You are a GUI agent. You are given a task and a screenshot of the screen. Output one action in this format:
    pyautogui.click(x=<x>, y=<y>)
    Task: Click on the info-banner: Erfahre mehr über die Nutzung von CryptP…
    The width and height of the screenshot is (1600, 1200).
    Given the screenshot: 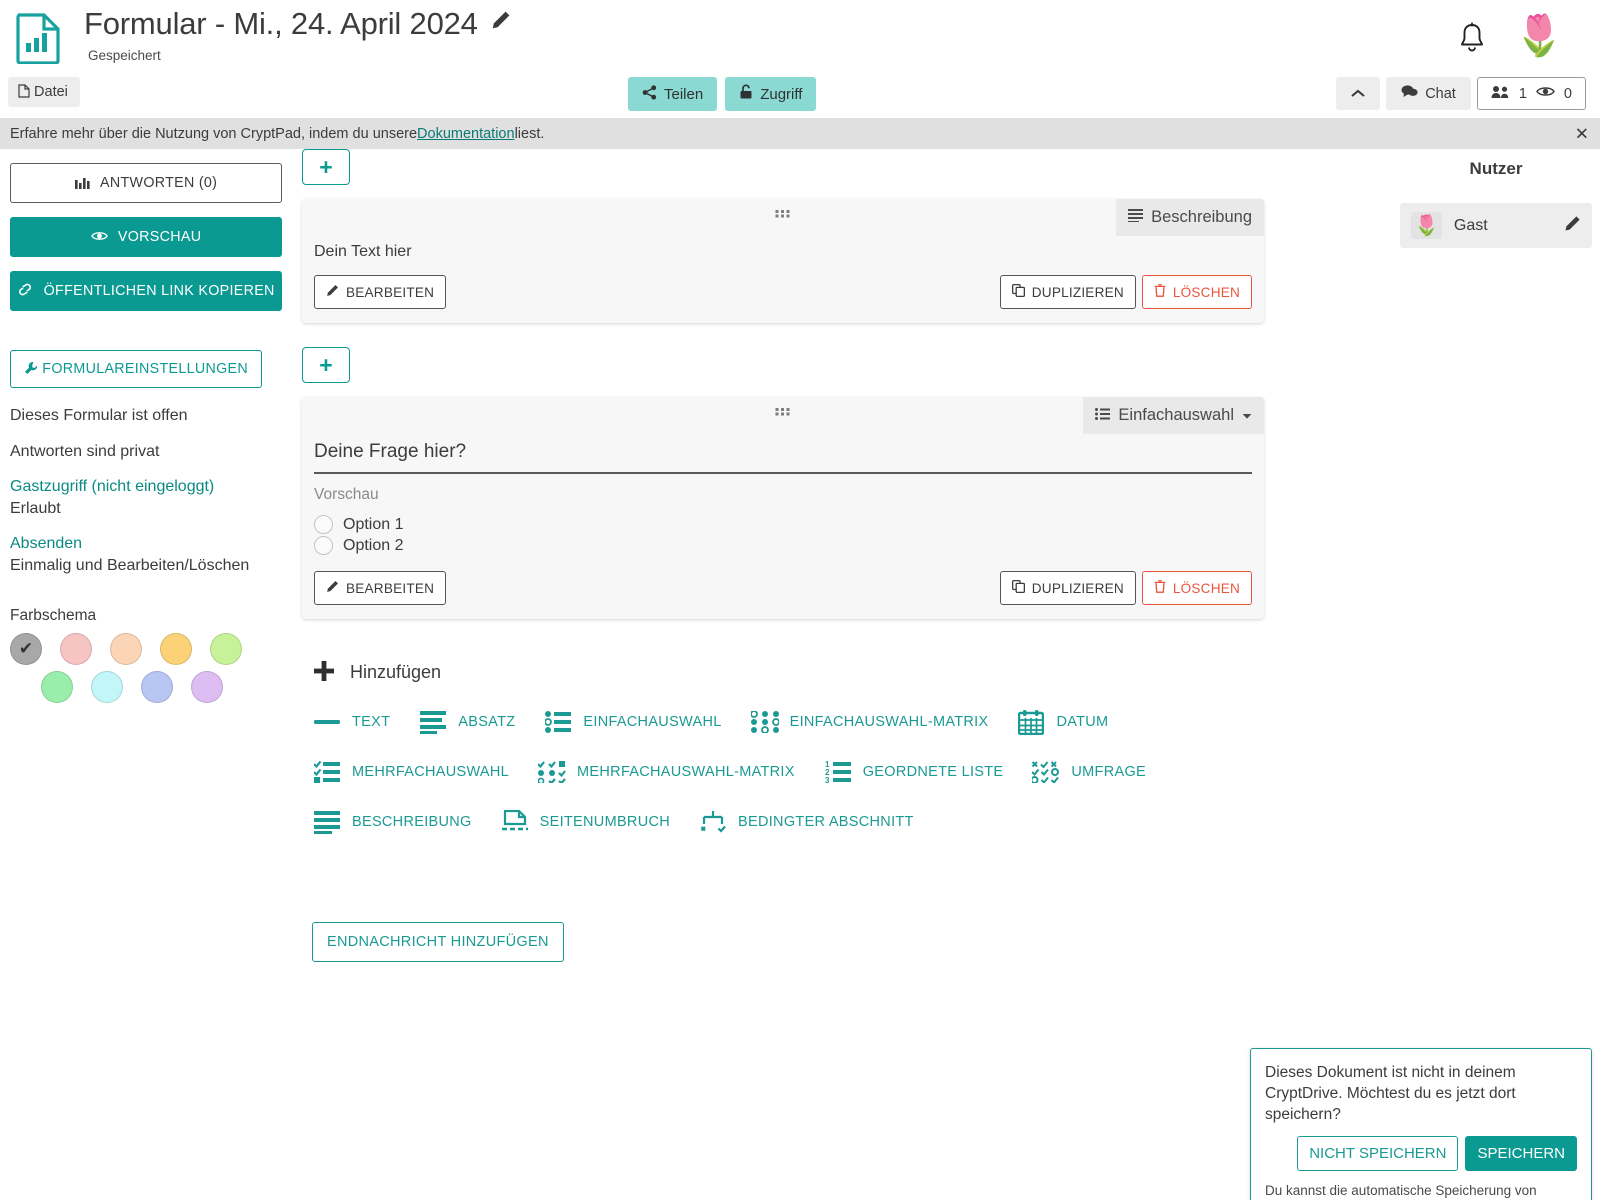 What is the action you would take?
    pyautogui.click(x=800, y=133)
    